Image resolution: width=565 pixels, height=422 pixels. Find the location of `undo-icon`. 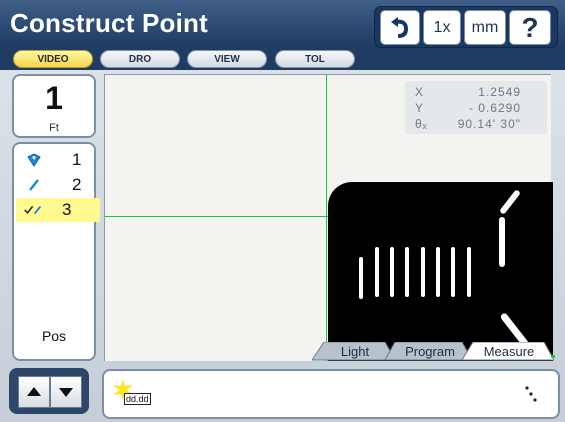

undo-icon is located at coordinates (400, 27).